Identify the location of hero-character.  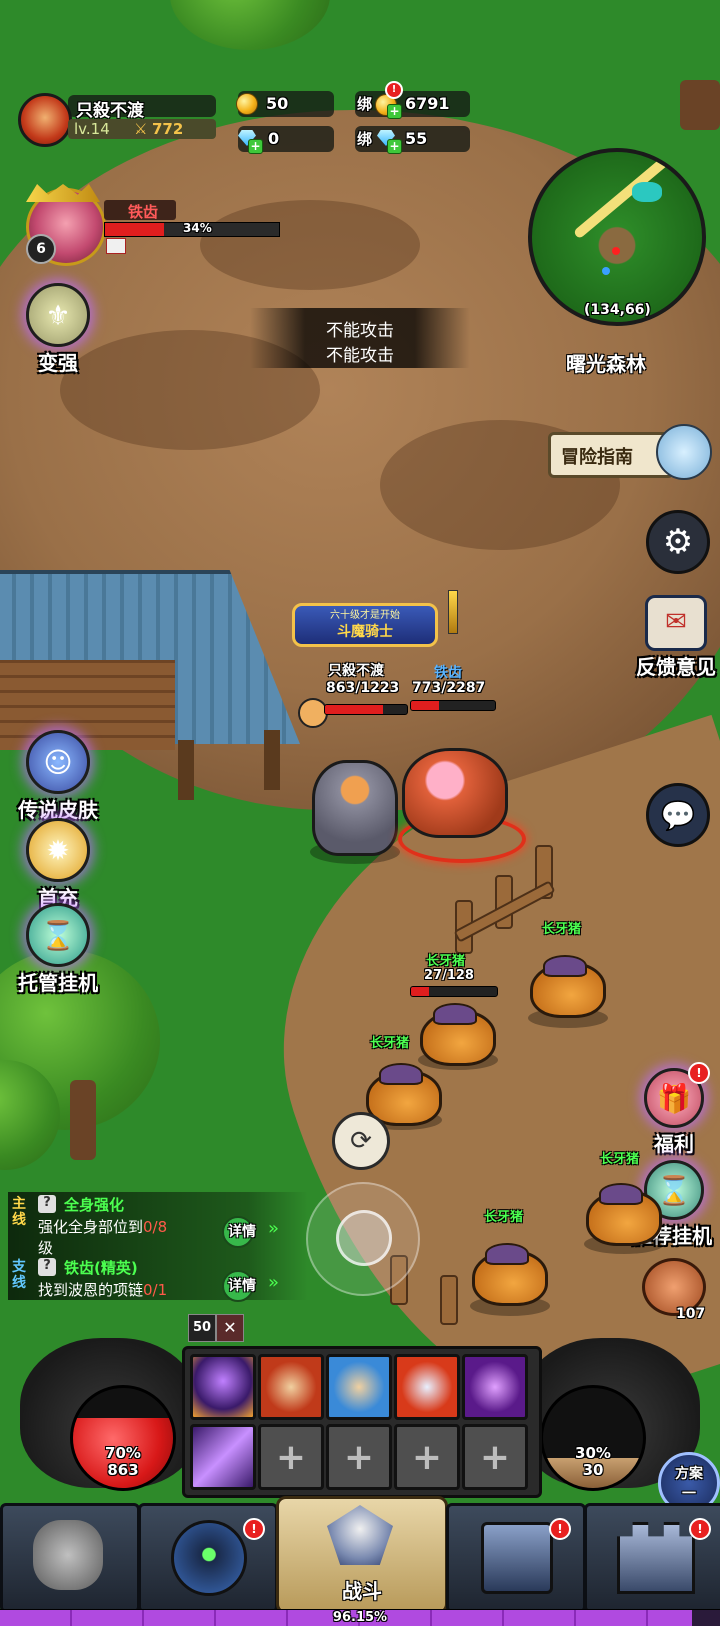
(355, 808).